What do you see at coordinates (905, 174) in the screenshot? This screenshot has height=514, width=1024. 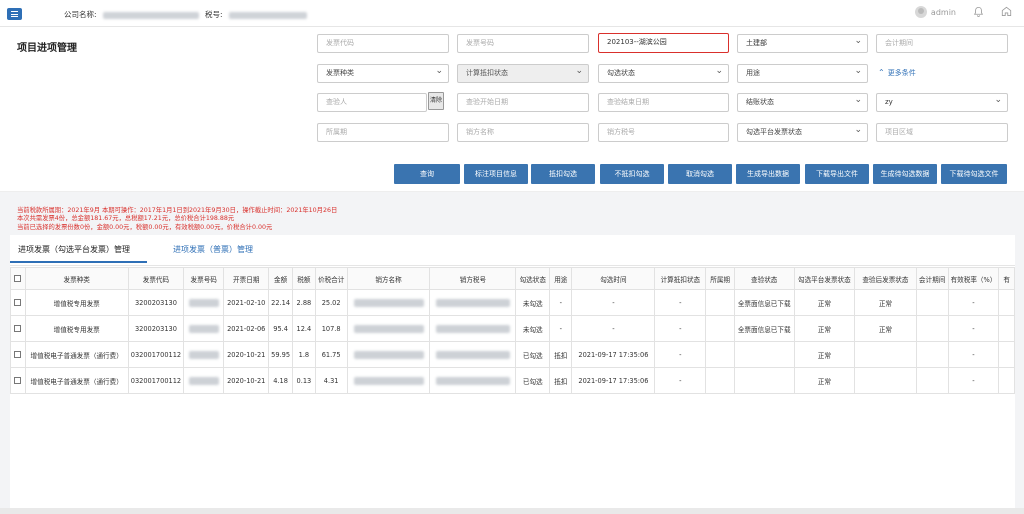 I see `generate-pending-button: 生成待勾选数据` at bounding box center [905, 174].